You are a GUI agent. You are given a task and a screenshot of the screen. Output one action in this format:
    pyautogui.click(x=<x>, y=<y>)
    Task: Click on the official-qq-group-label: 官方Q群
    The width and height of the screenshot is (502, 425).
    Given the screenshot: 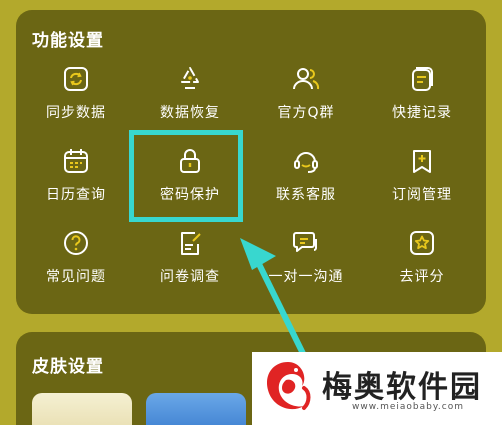 What is the action you would take?
    pyautogui.click(x=306, y=113)
    